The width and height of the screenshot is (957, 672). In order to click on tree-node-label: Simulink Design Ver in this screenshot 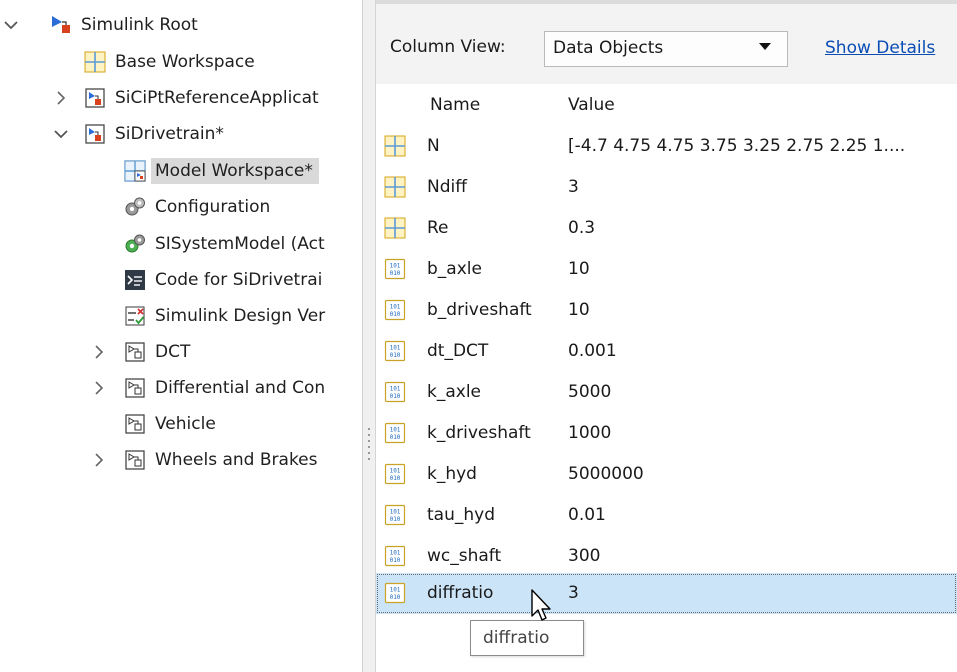, I will do `click(240, 316)`.